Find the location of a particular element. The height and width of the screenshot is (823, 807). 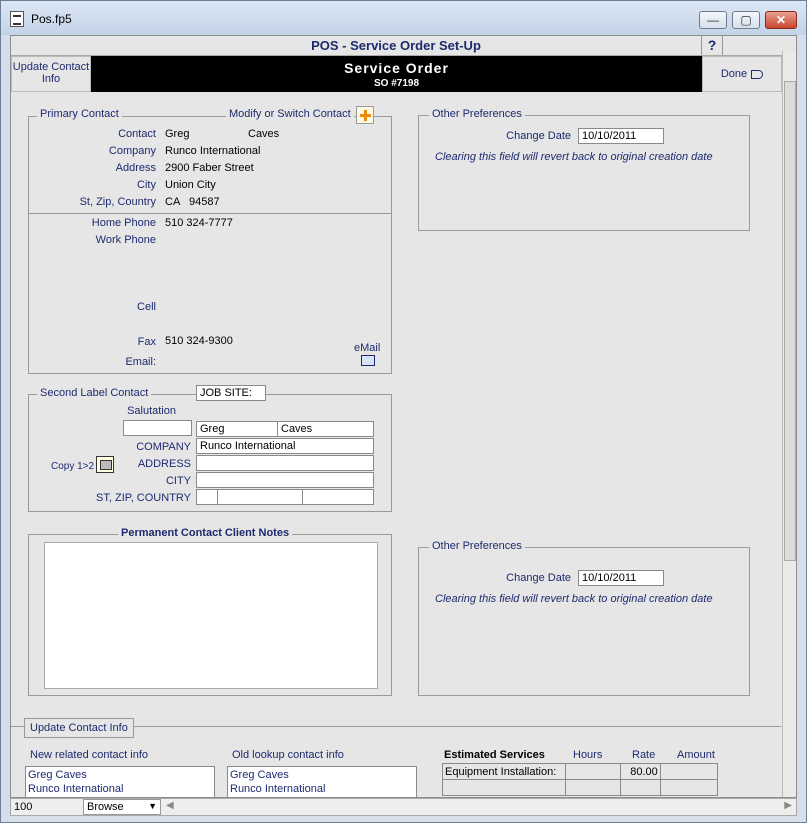

second-st-zip-label: ST, ZIP, COUNTRY is located at coordinates (143, 498).